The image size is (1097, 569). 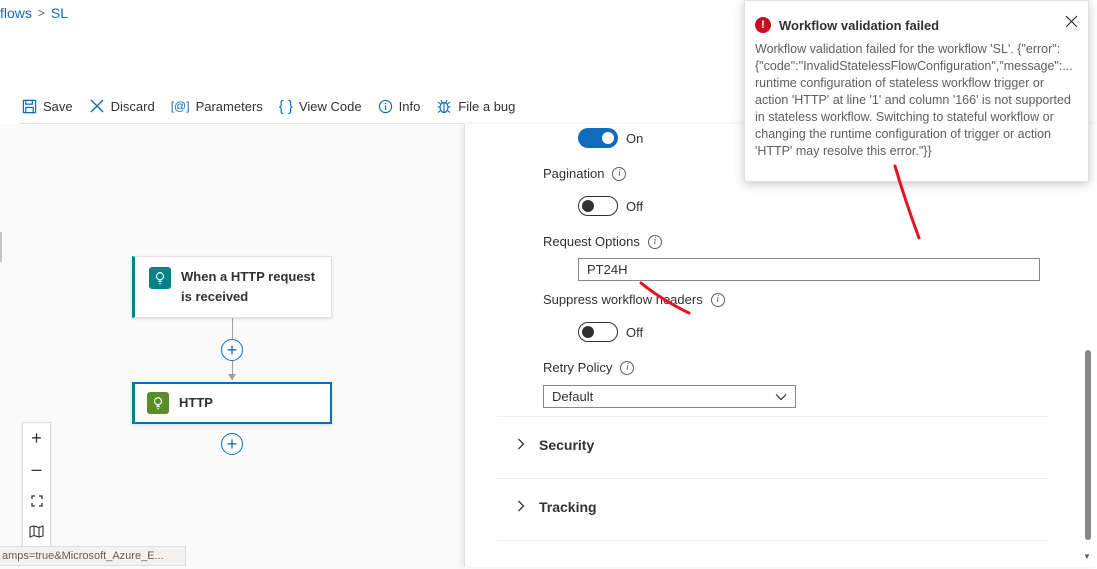 I want to click on retry-policy-label-text: Retry Policy, so click(x=578, y=367).